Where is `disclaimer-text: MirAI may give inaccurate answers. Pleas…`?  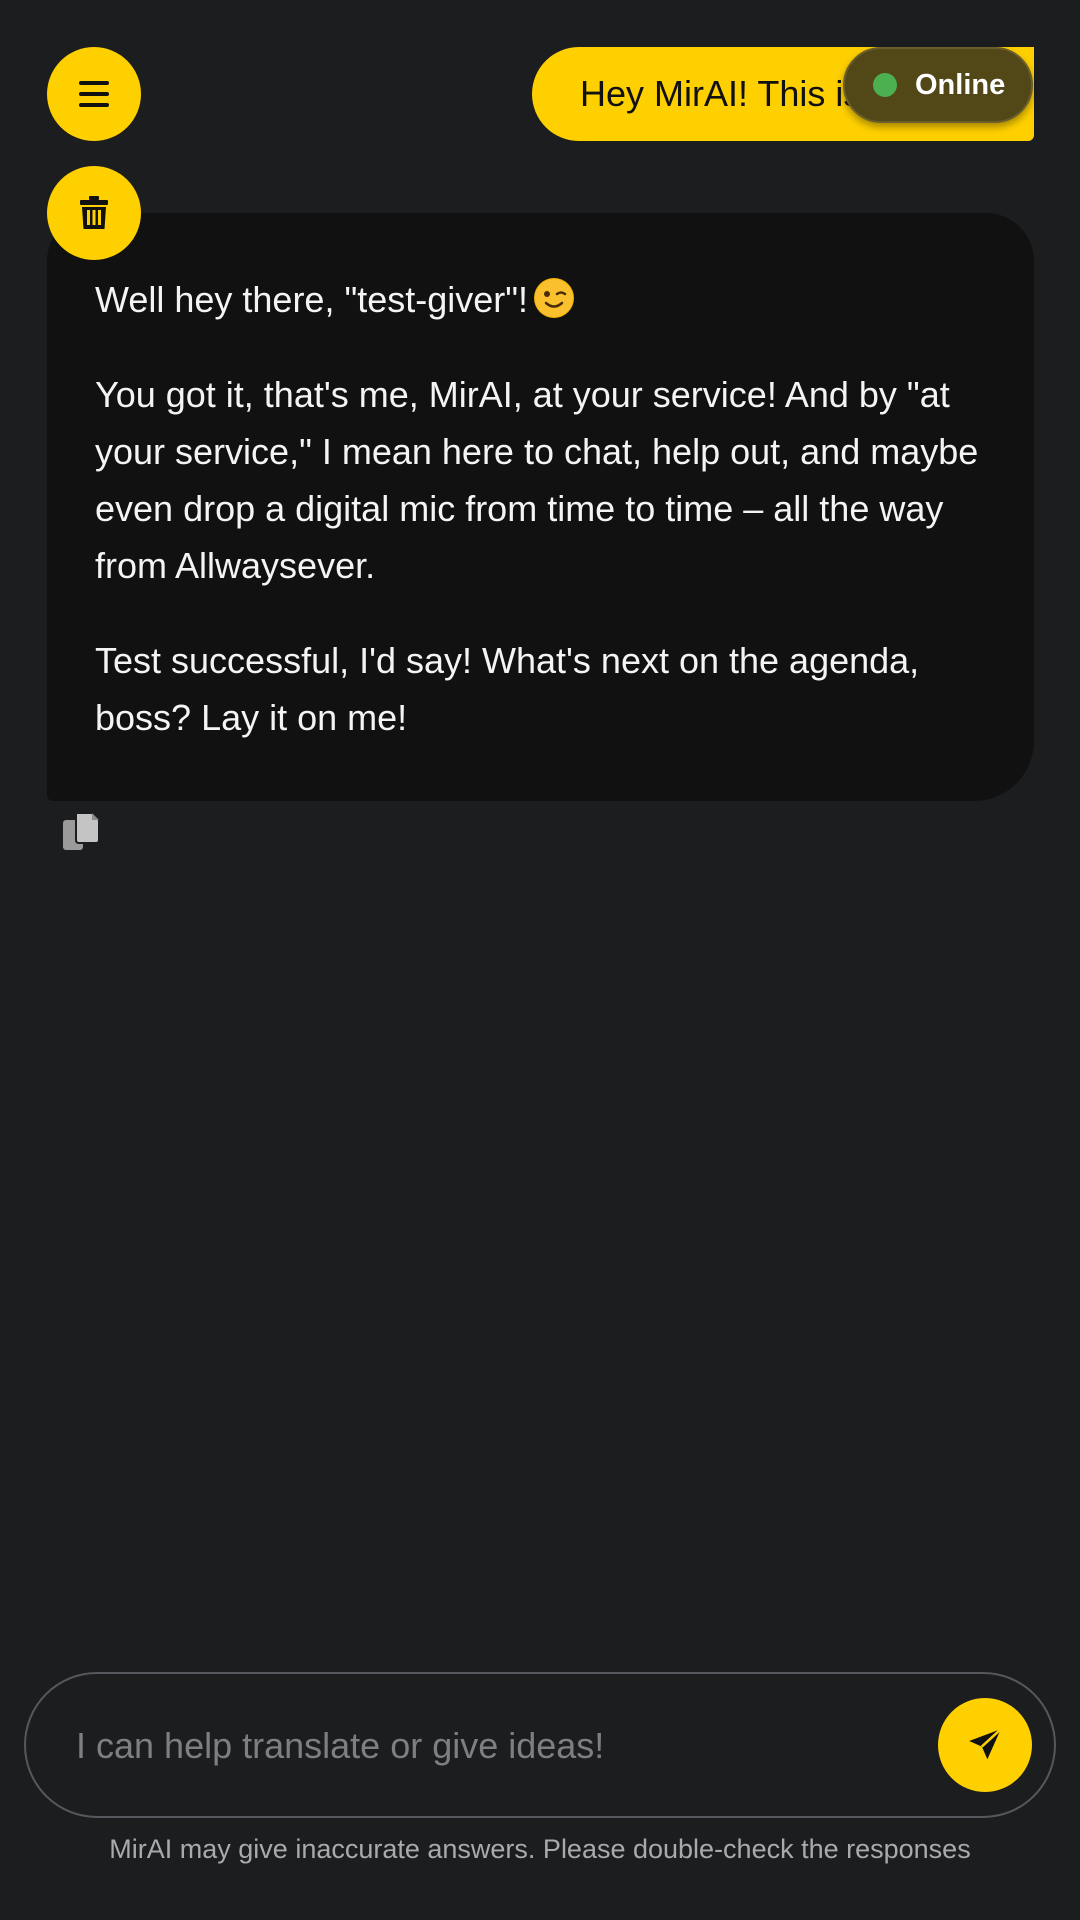 disclaimer-text: MirAI may give inaccurate answers. Pleas… is located at coordinates (540, 1849).